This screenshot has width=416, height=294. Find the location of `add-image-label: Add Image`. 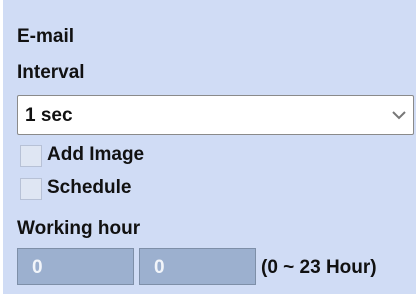

add-image-label: Add Image is located at coordinates (95, 154).